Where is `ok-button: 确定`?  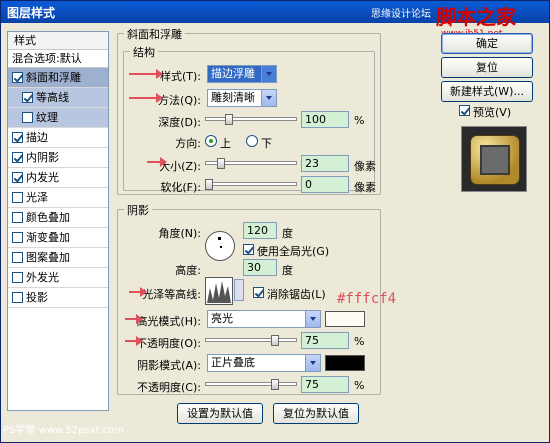
ok-button: 确定 is located at coordinates (487, 43).